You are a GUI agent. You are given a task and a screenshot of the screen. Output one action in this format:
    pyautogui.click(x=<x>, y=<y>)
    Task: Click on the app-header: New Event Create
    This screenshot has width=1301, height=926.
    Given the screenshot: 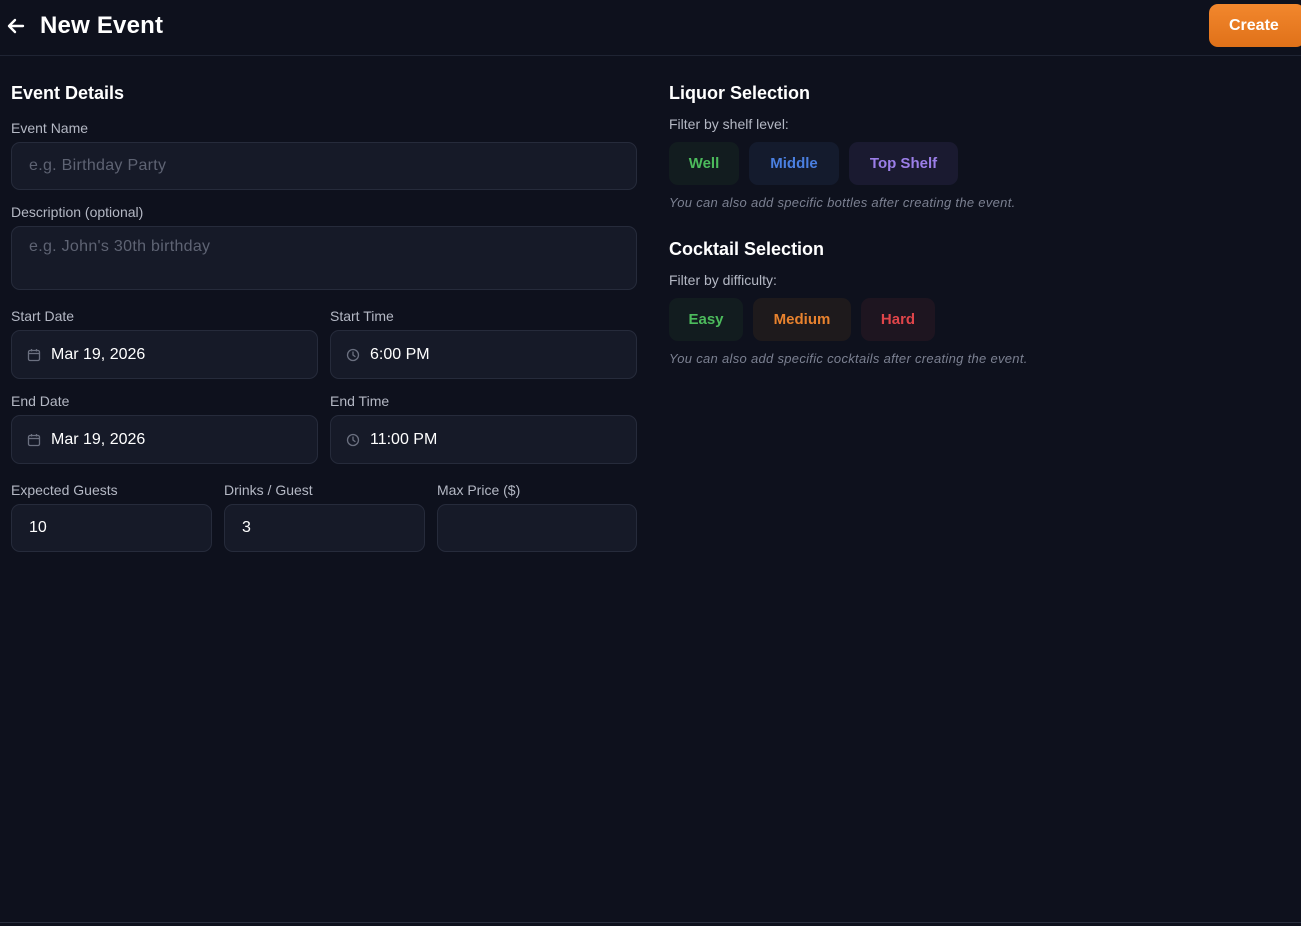 What is the action you would take?
    pyautogui.click(x=650, y=28)
    